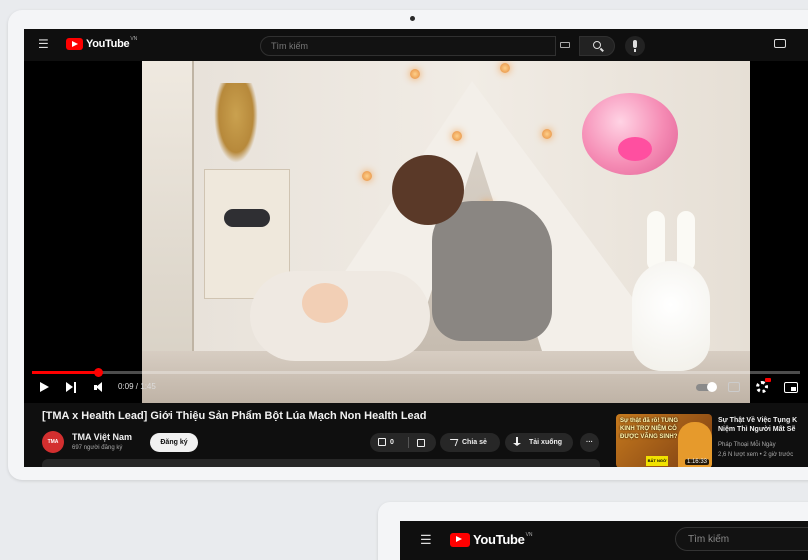  I want to click on captions-icon, so click(734, 387).